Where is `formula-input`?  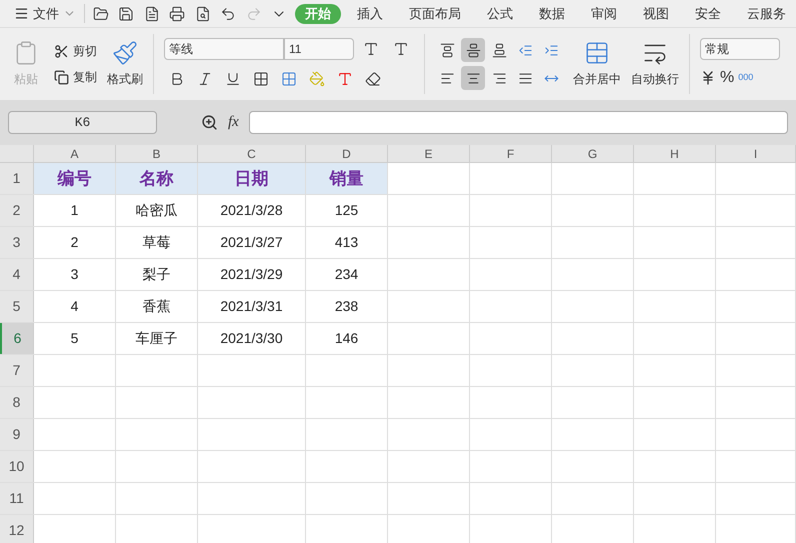 formula-input is located at coordinates (518, 122).